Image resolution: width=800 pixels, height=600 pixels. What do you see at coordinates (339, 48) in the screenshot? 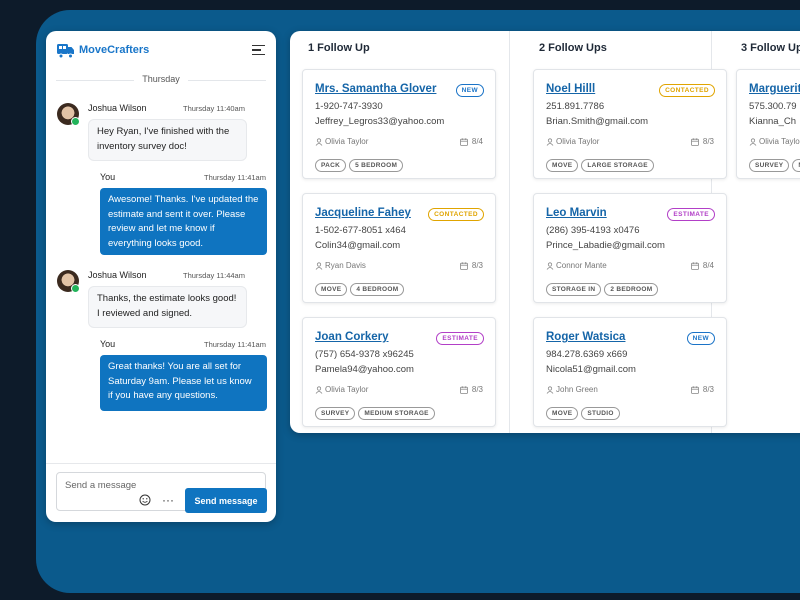
I see `column-title: 1 Follow Up` at bounding box center [339, 48].